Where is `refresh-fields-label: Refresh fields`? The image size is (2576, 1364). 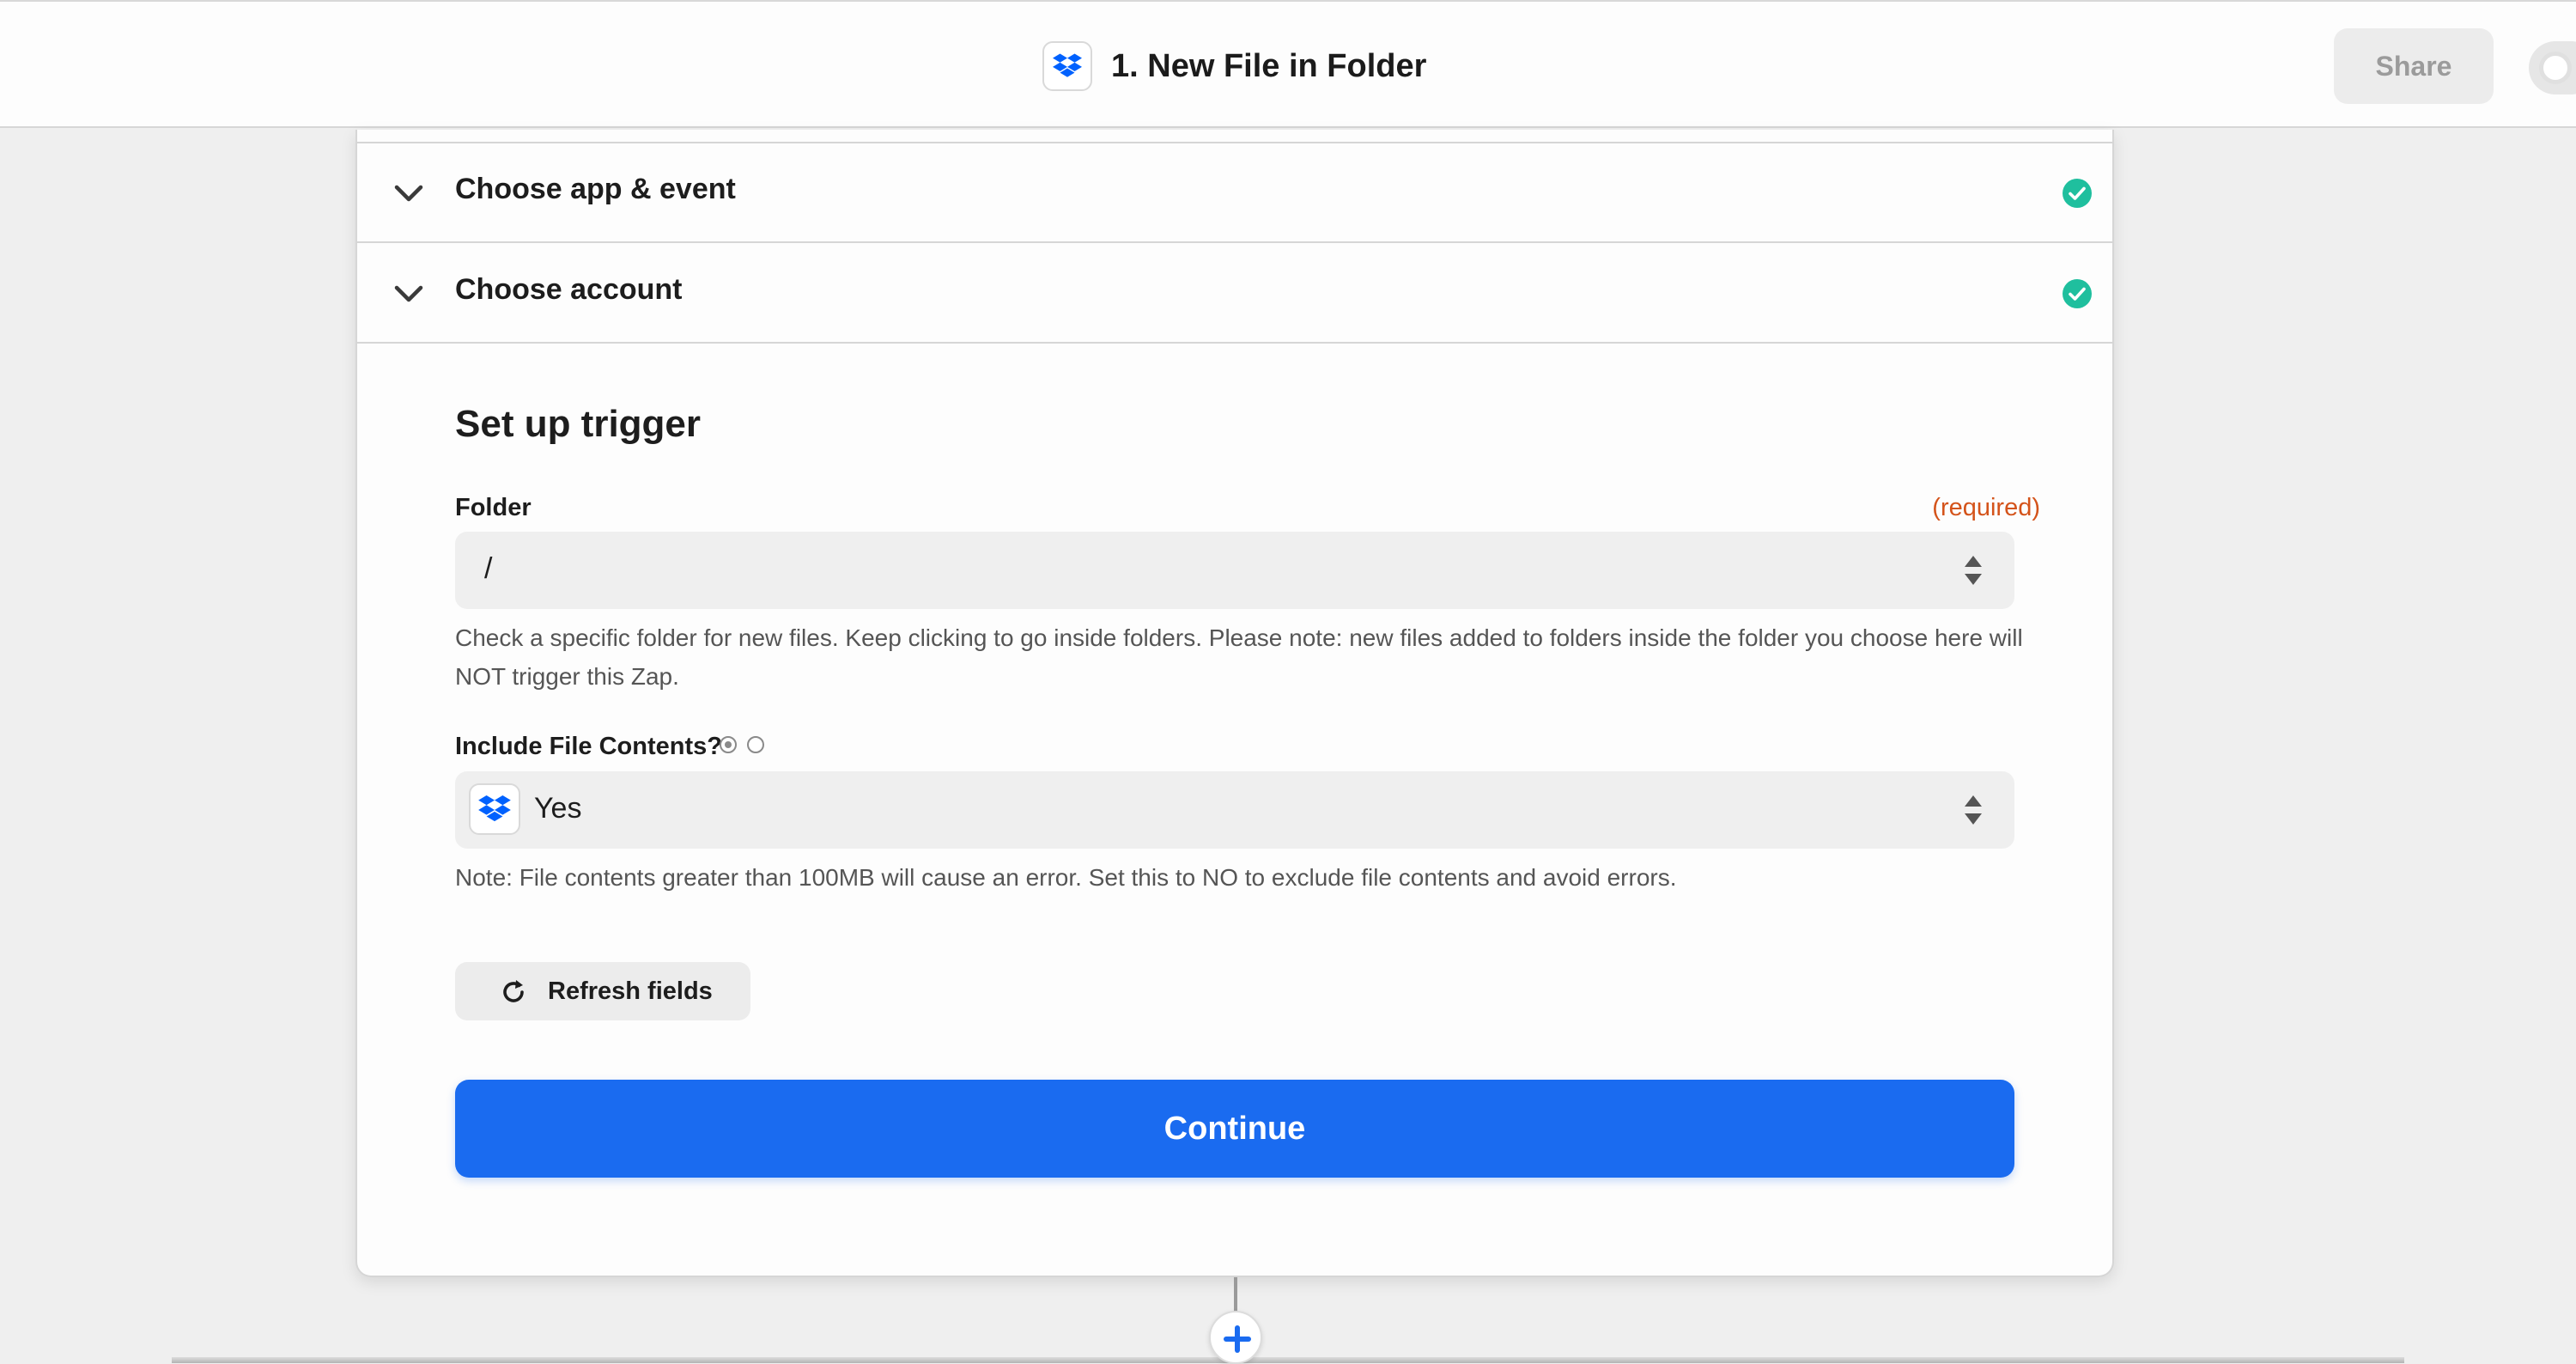
refresh-fields-label: Refresh fields is located at coordinates (630, 991).